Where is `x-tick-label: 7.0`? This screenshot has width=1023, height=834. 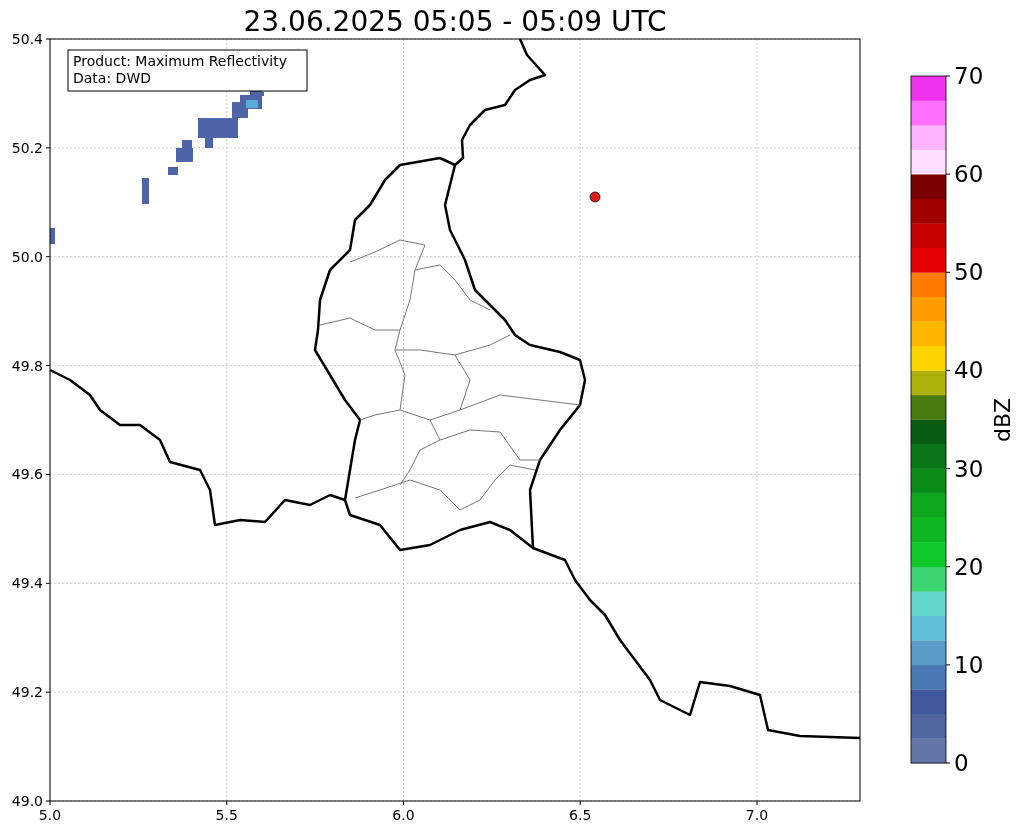 x-tick-label: 7.0 is located at coordinates (757, 815).